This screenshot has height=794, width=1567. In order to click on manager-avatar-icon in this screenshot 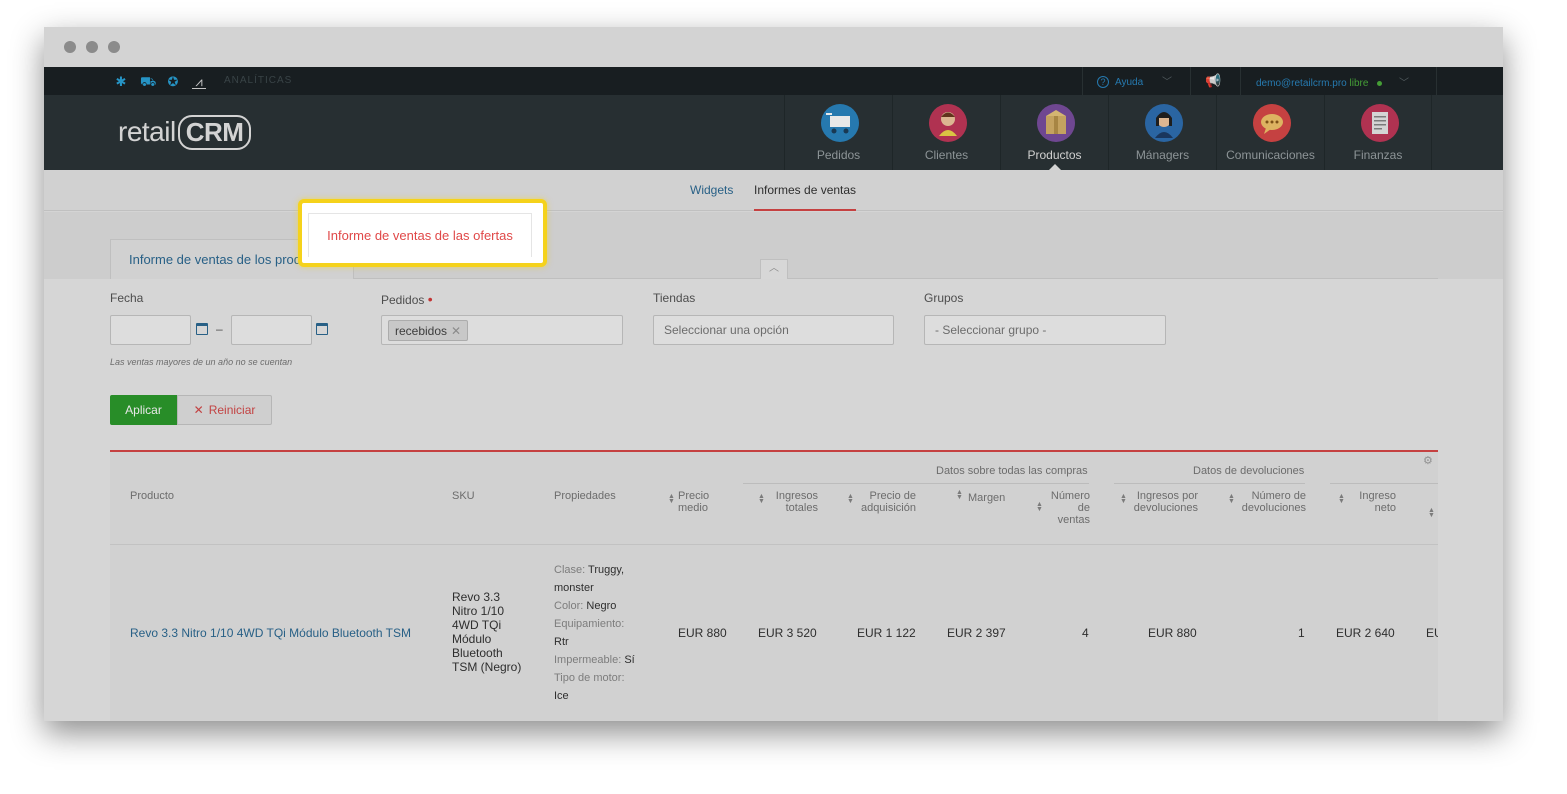, I will do `click(1164, 123)`.